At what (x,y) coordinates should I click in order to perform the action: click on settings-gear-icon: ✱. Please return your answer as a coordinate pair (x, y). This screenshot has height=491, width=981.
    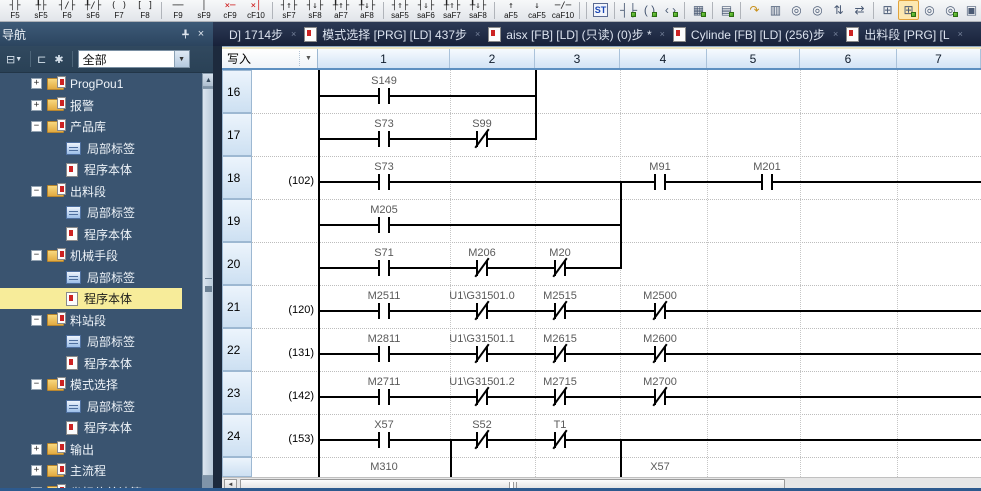
    Looking at the image, I should click on (58, 59).